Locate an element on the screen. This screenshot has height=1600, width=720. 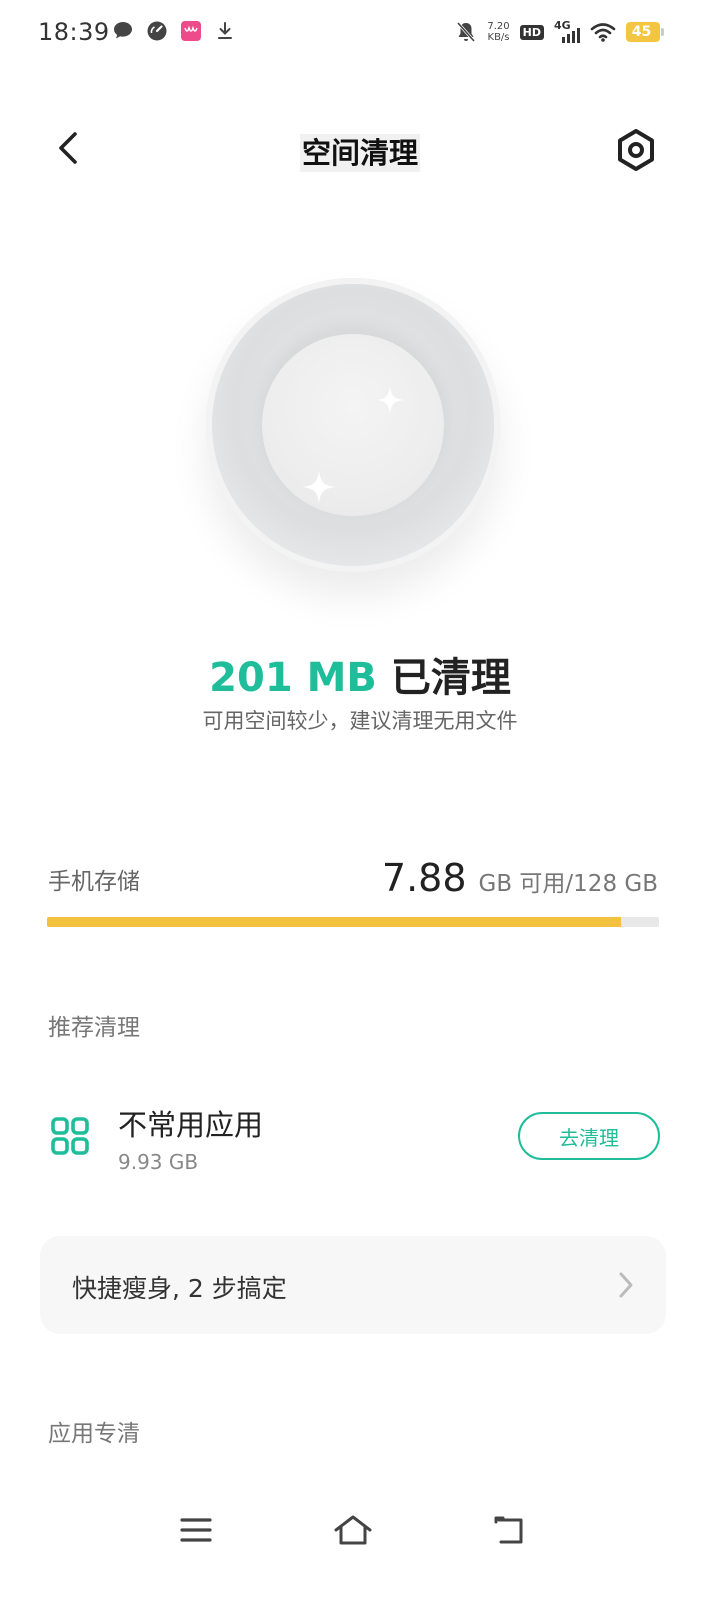
menu-icon is located at coordinates (196, 1530).